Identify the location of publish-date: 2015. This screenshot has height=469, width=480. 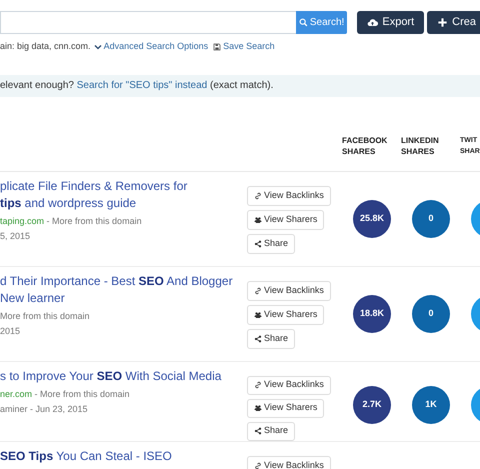
(11, 331).